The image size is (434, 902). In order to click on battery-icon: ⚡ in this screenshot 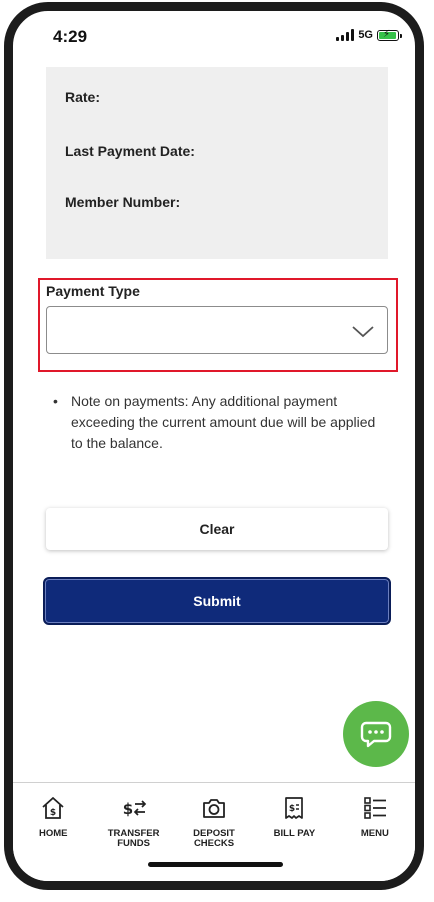, I will do `click(389, 35)`.